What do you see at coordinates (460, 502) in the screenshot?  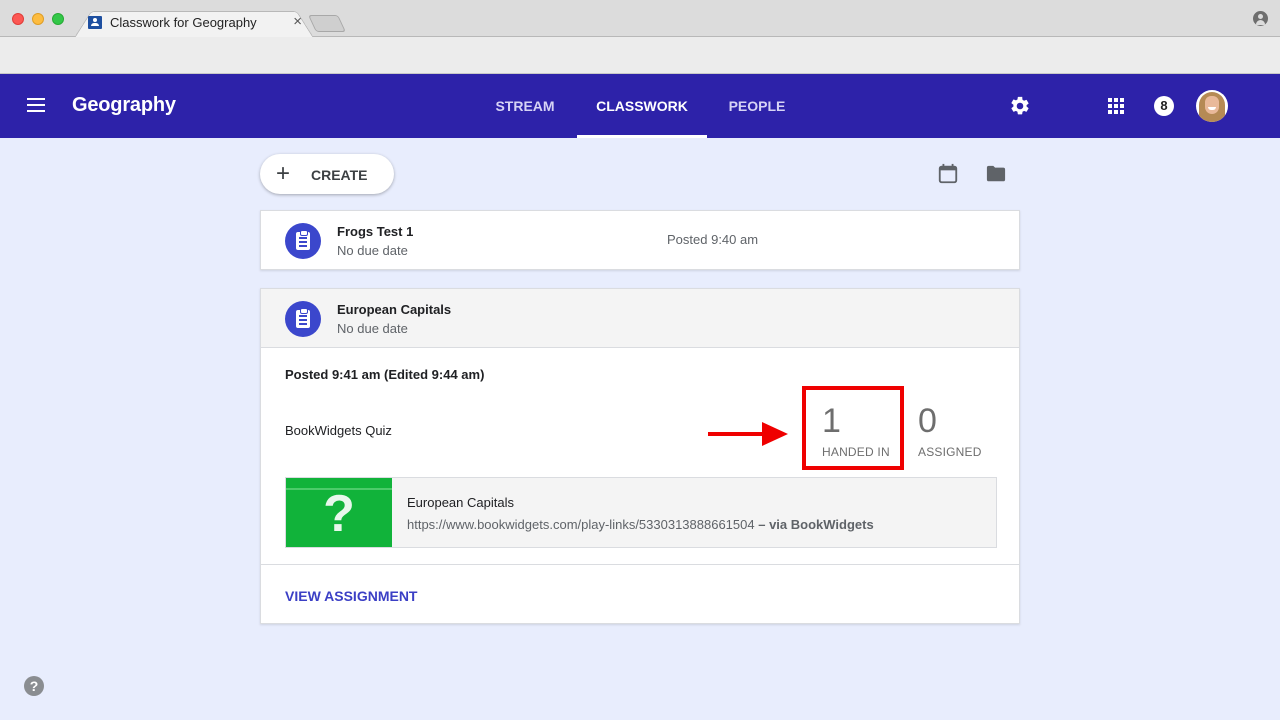 I see `attachment-title: European Capitals` at bounding box center [460, 502].